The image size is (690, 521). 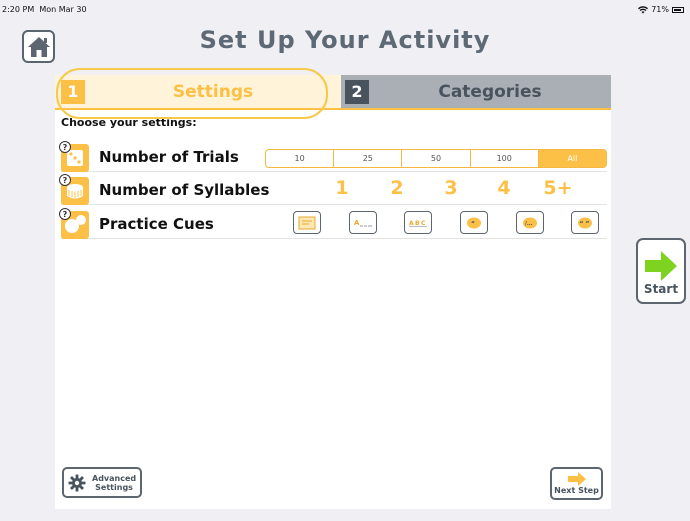 I want to click on first-sound-cue-icon: “, so click(x=474, y=222).